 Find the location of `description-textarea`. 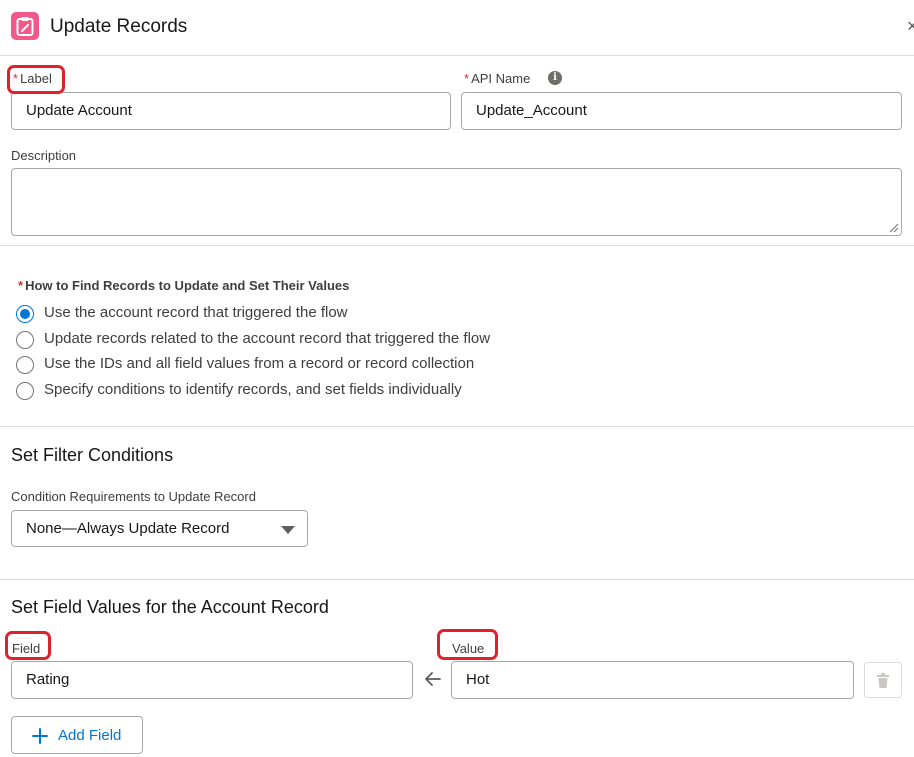

description-textarea is located at coordinates (456, 202).